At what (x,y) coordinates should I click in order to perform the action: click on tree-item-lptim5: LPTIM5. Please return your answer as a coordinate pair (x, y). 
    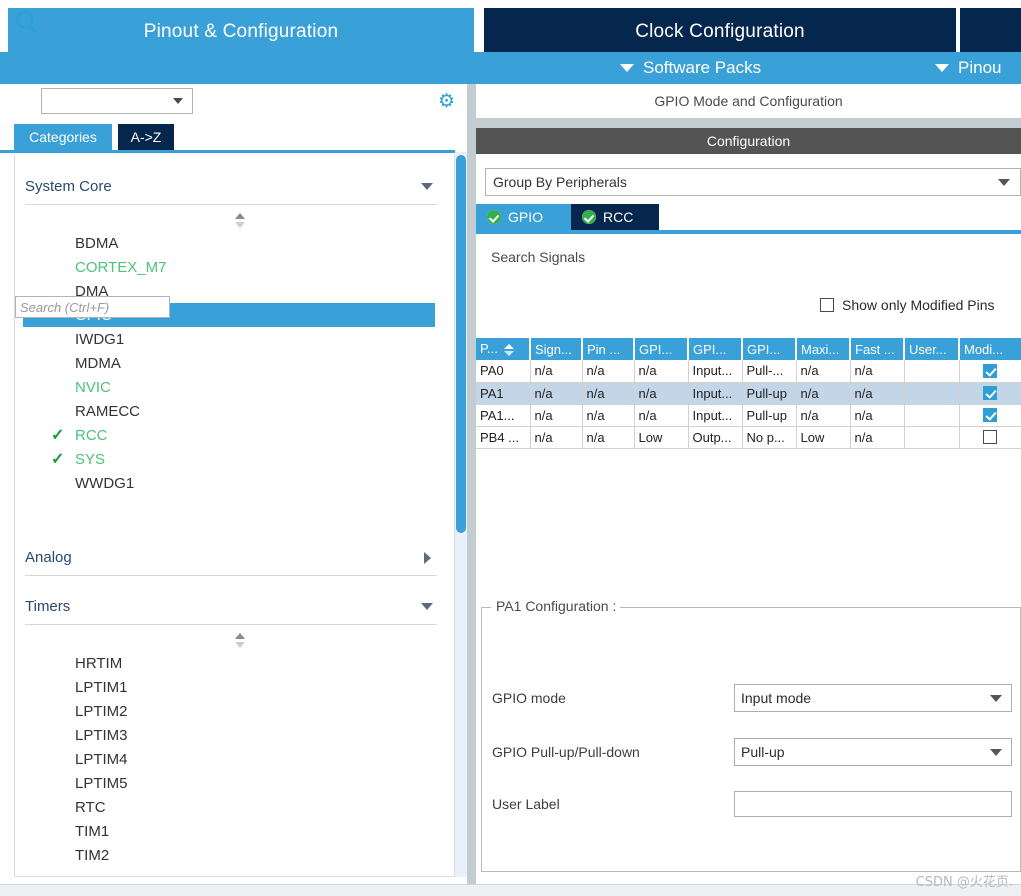
    Looking at the image, I should click on (229, 783).